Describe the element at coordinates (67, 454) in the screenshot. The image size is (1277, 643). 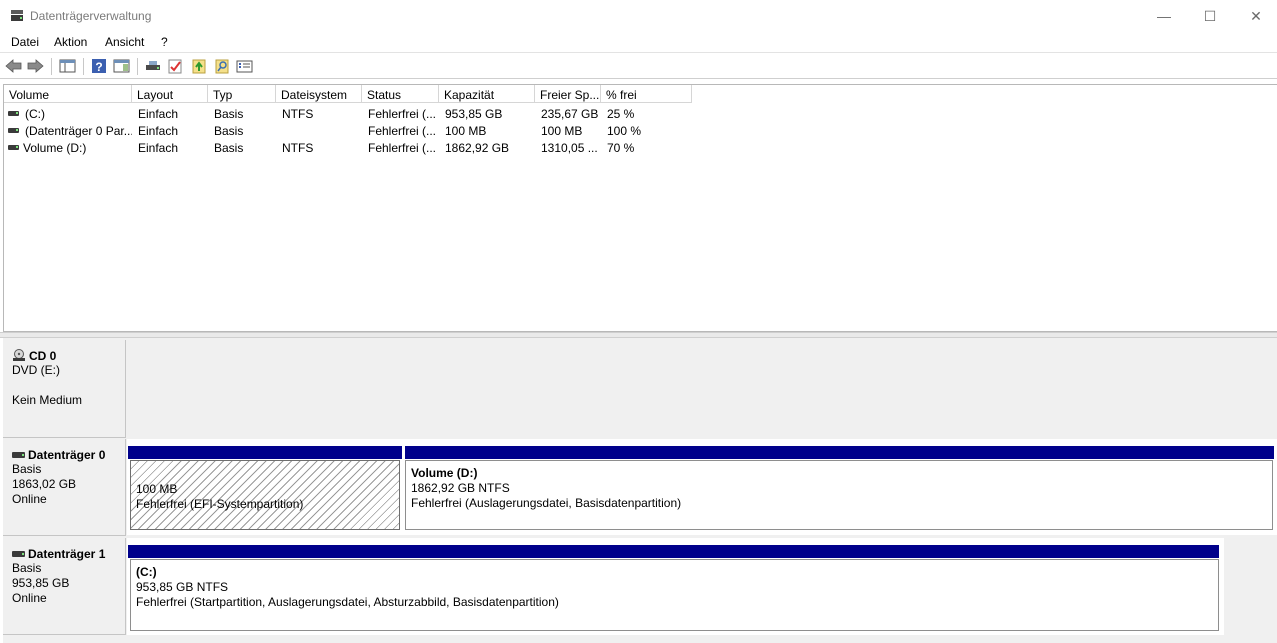
I see `disk-name: Datenträger 0` at that location.